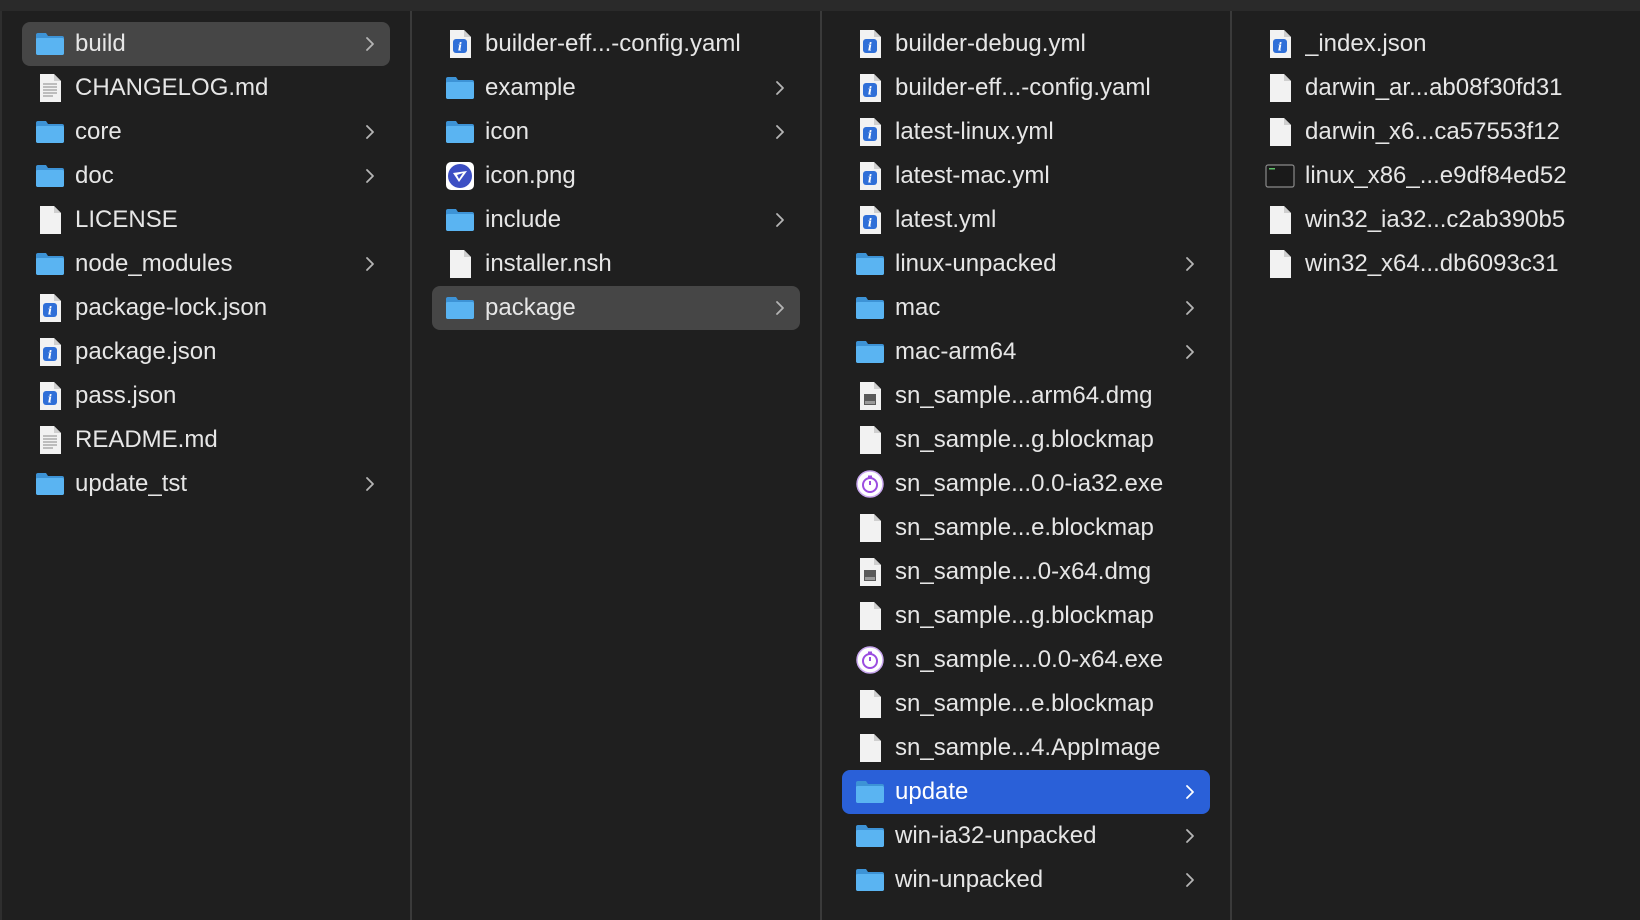 This screenshot has height=920, width=1640. What do you see at coordinates (1436, 44) in the screenshot?
I see `file-row: i _index.json` at bounding box center [1436, 44].